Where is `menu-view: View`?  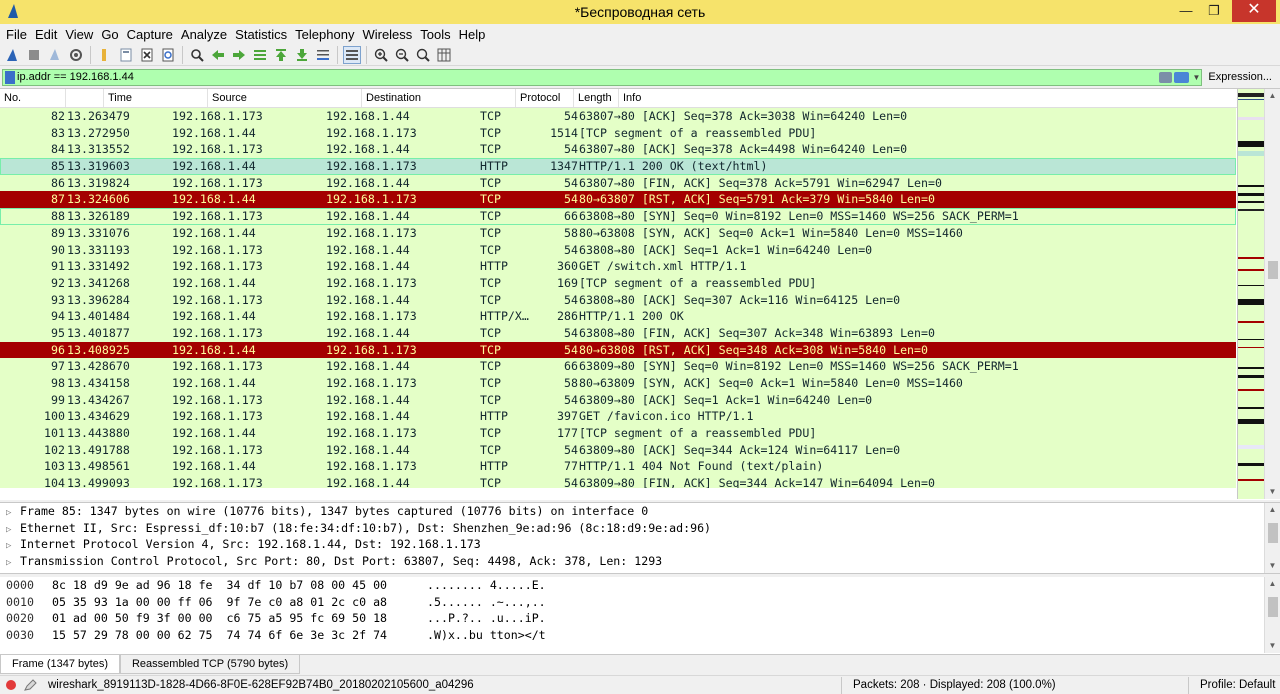
menu-view: View is located at coordinates (79, 34).